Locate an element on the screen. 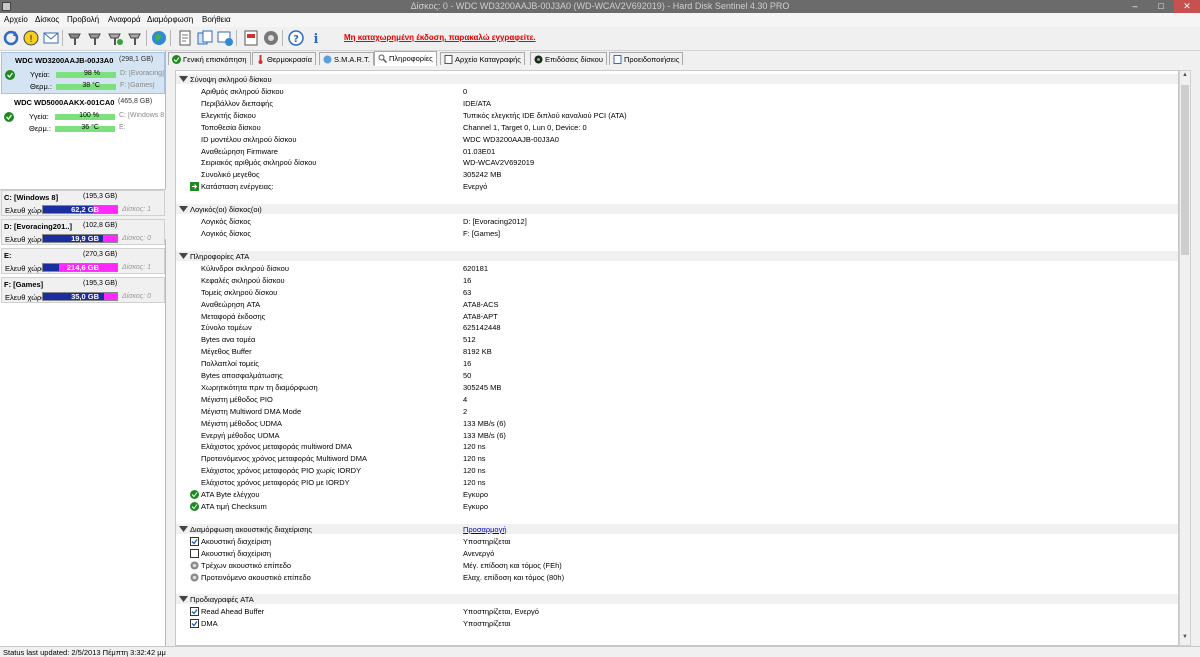 Image resolution: width=1200 pixels, height=657 pixels. info-value: 133 MB/s (6) is located at coordinates (484, 435).